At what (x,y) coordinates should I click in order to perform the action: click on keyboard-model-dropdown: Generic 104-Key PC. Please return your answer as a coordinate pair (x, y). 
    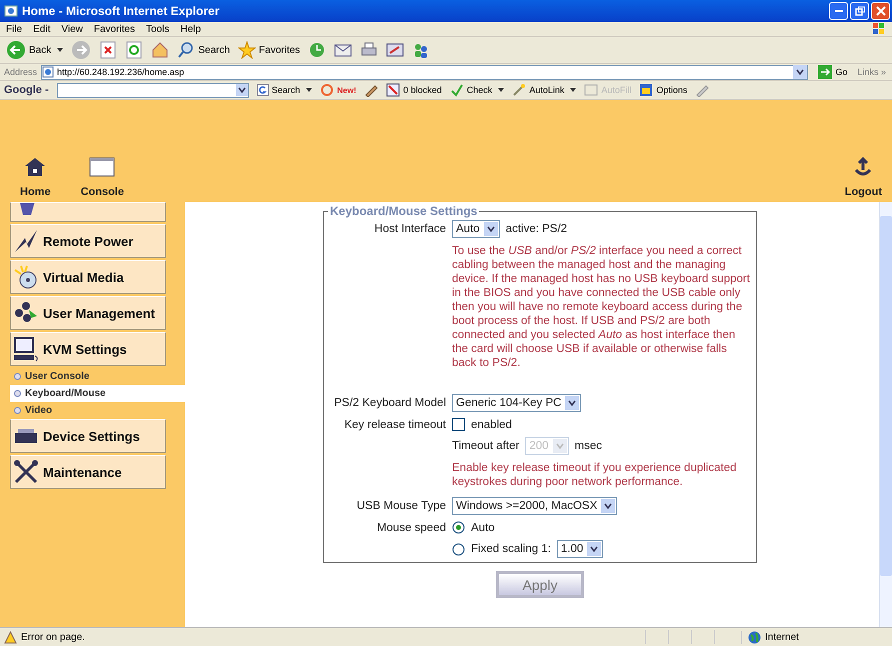
    Looking at the image, I should click on (517, 403).